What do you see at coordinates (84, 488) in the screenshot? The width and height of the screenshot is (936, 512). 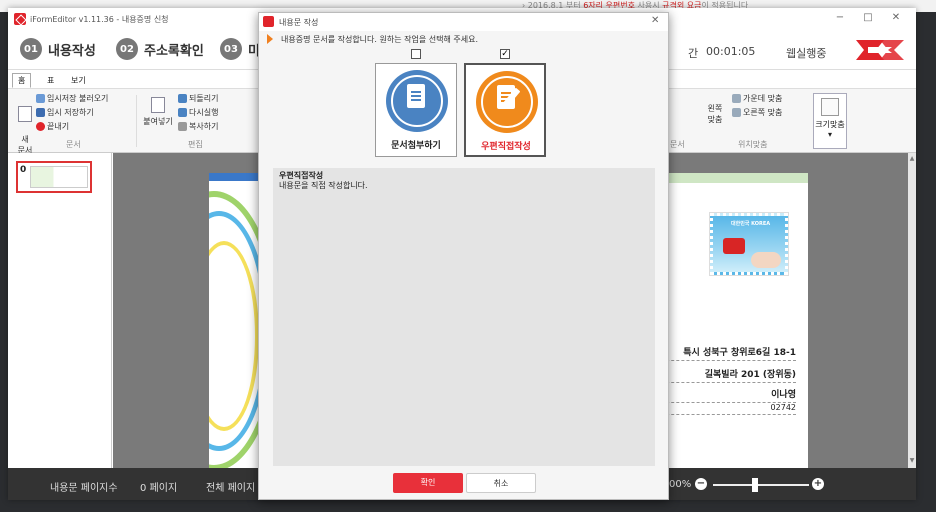 I see `page-count-label: 내용문 페이지수` at bounding box center [84, 488].